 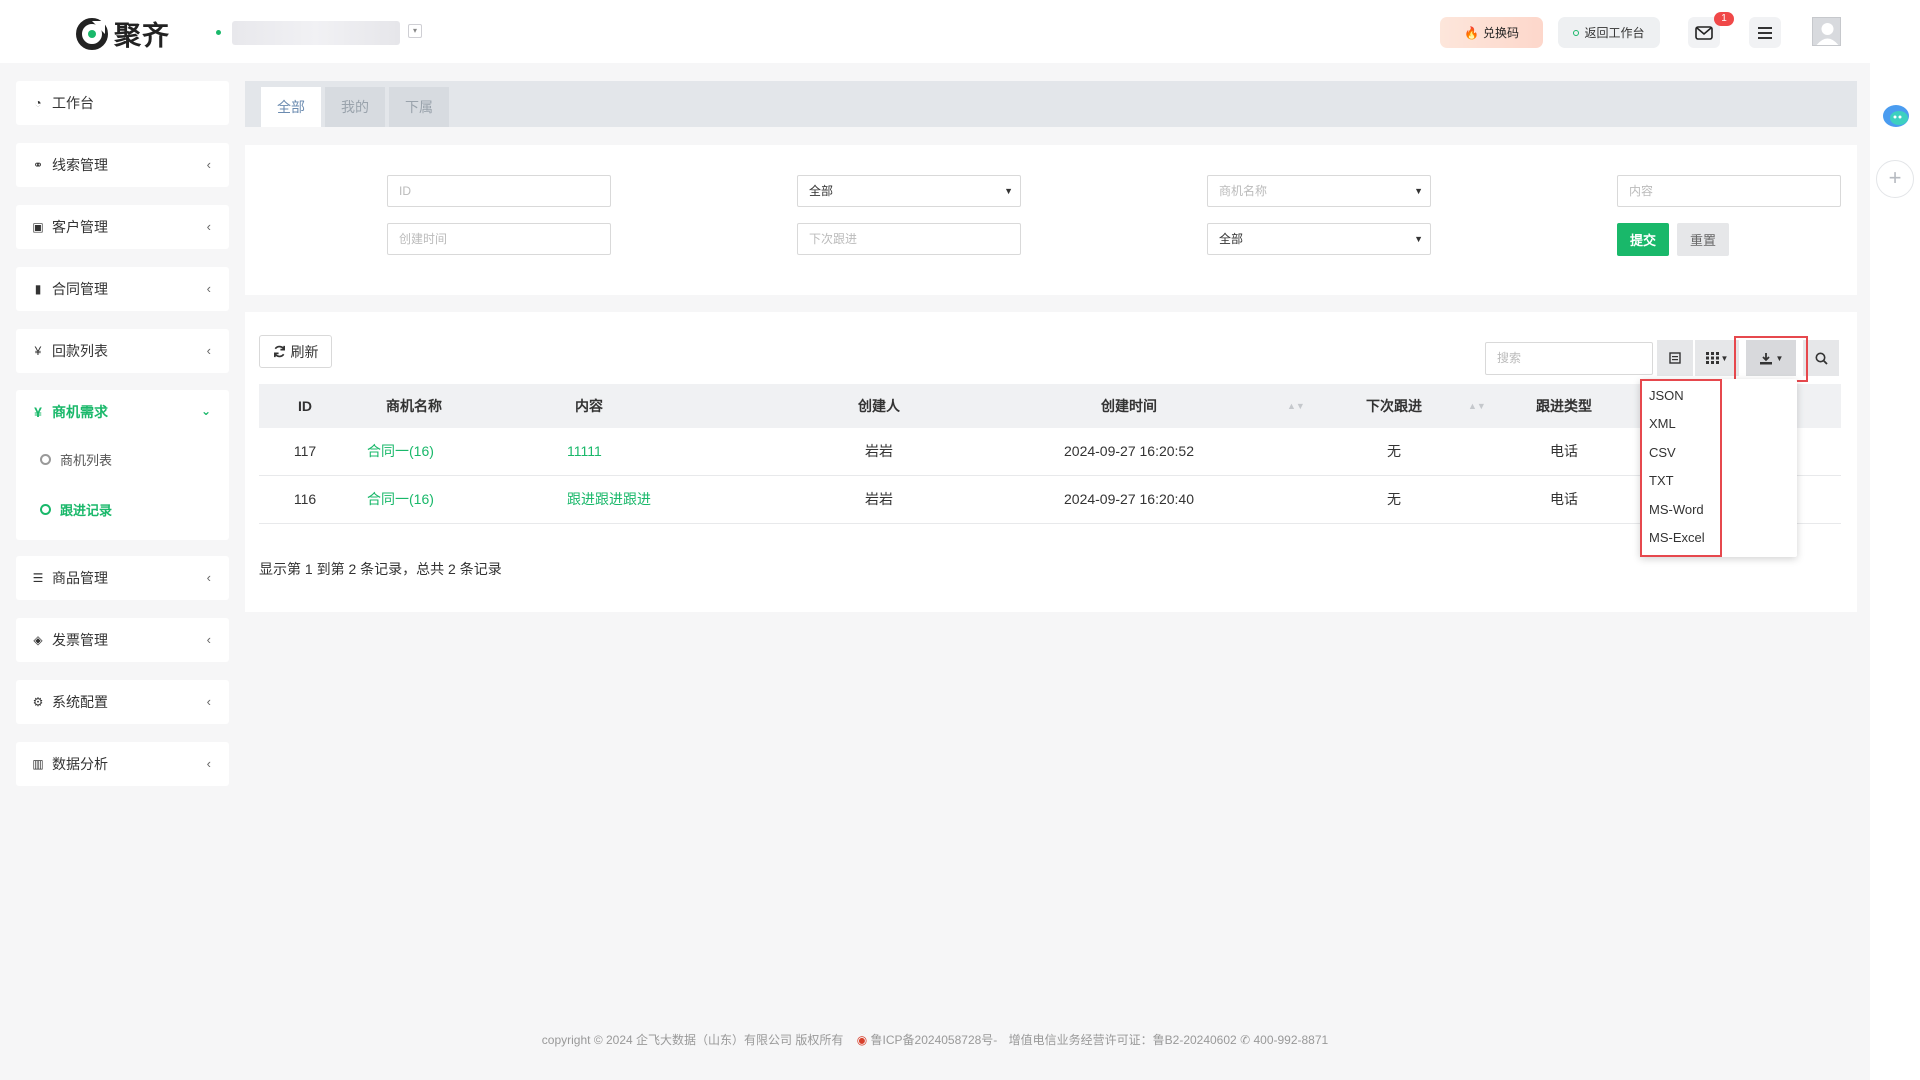 I want to click on opportunity-select: 商机名称 ▼, so click(x=1319, y=191).